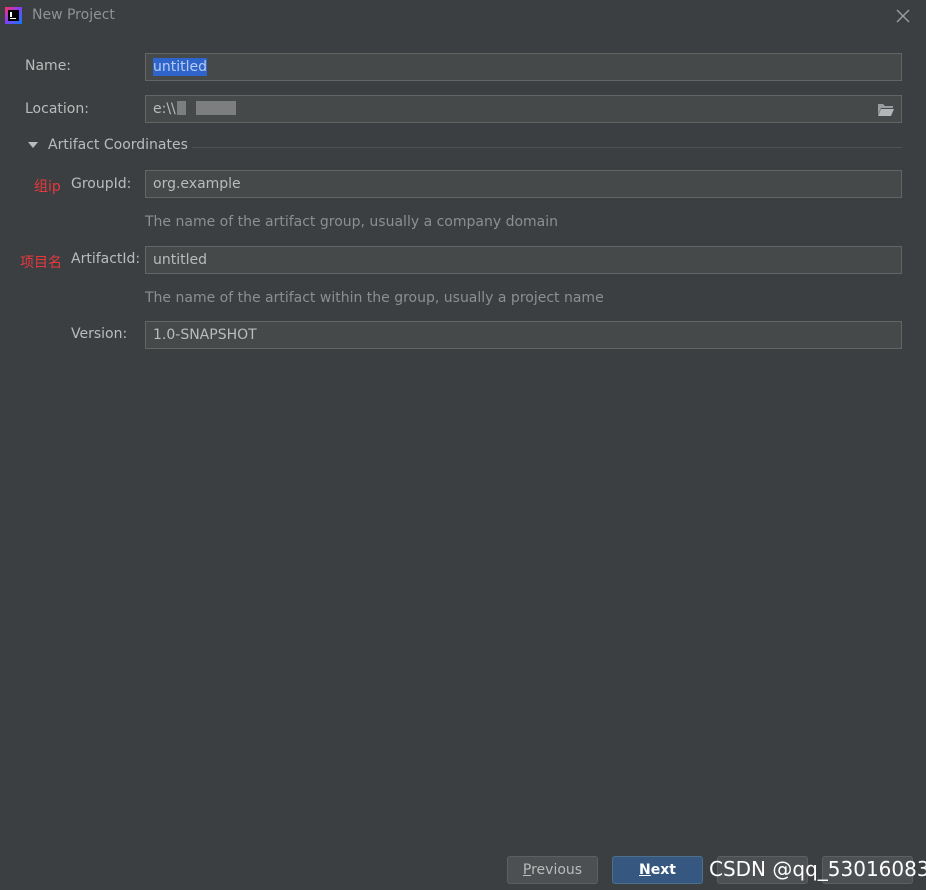  What do you see at coordinates (48, 66) in the screenshot?
I see `name-label: Name:` at bounding box center [48, 66].